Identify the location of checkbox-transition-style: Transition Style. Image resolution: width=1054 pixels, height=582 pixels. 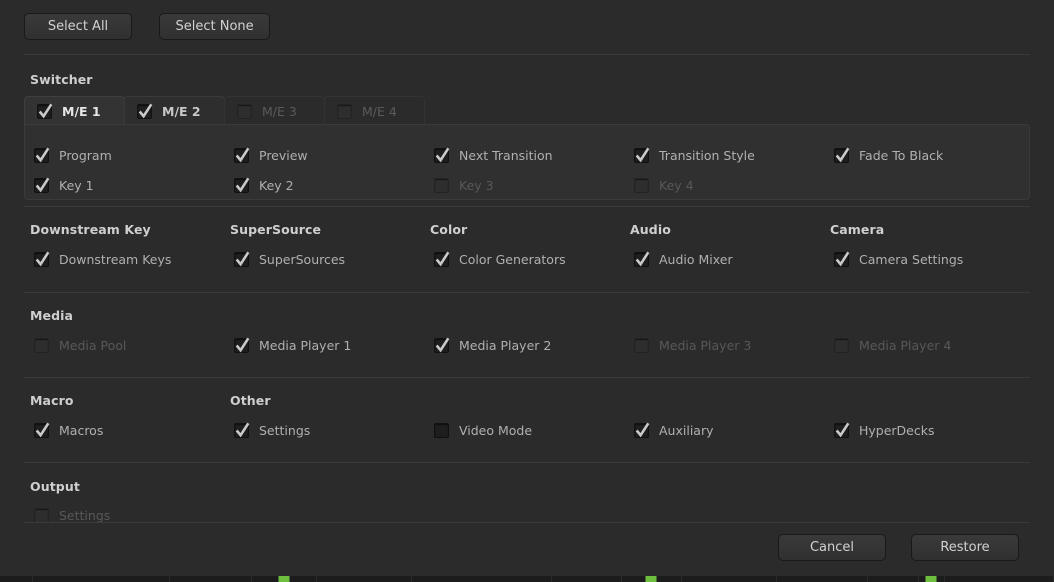
(694, 155).